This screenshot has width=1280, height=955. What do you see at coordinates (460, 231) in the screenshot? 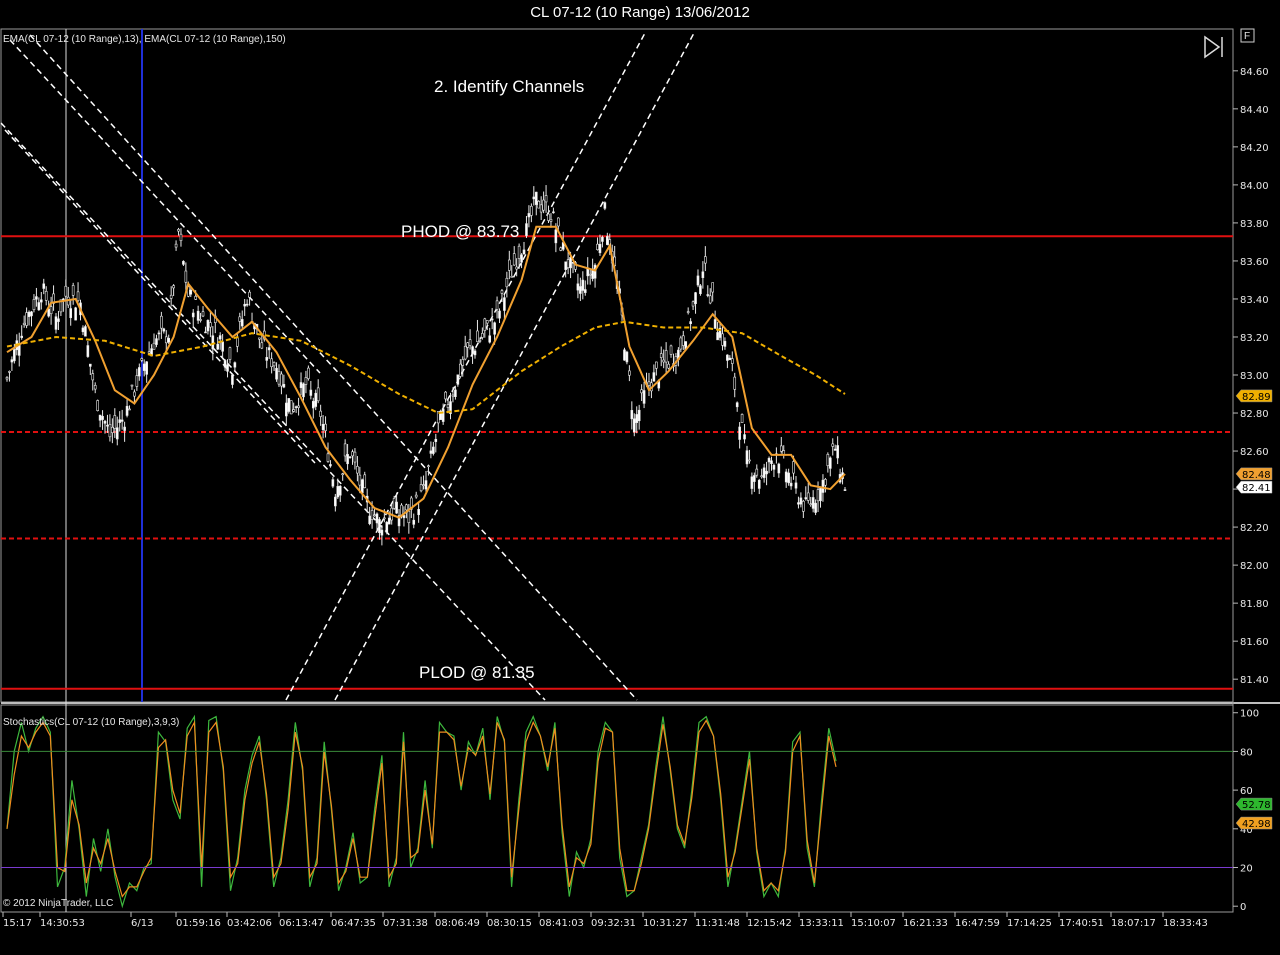
I see `annotation-phod: PHOD @ 83.73` at bounding box center [460, 231].